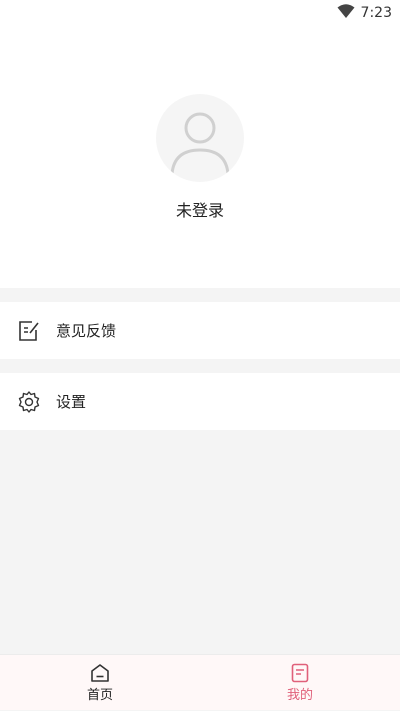 This screenshot has width=400, height=711. Describe the element at coordinates (71, 402) in the screenshot. I see `menu-item-label: 设置` at that location.